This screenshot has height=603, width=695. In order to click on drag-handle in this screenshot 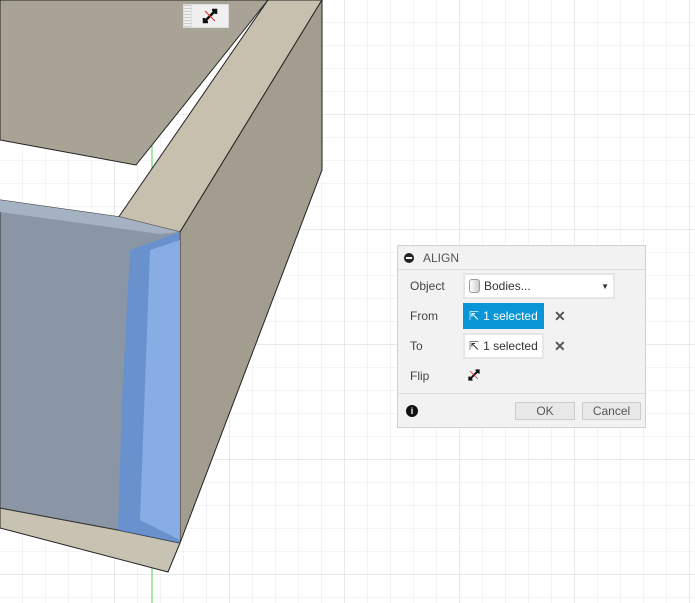, I will do `click(188, 16)`.